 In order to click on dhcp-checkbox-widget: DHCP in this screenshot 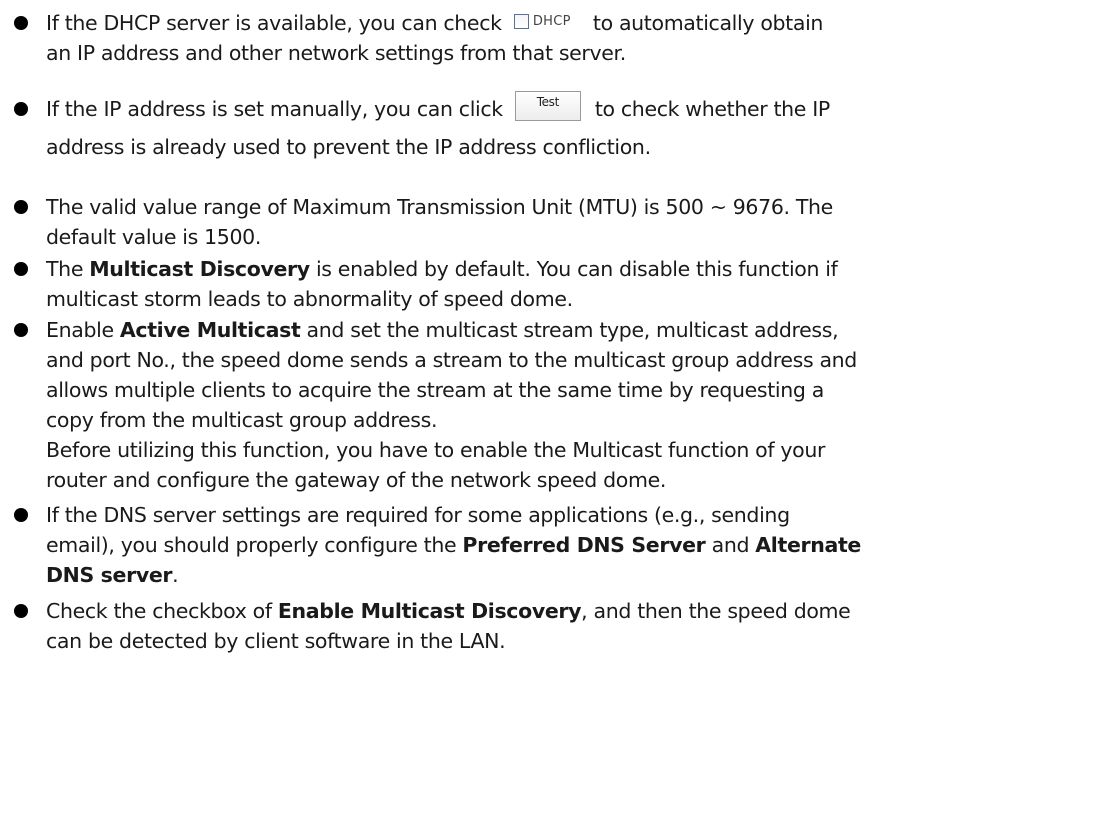, I will do `click(542, 21)`.